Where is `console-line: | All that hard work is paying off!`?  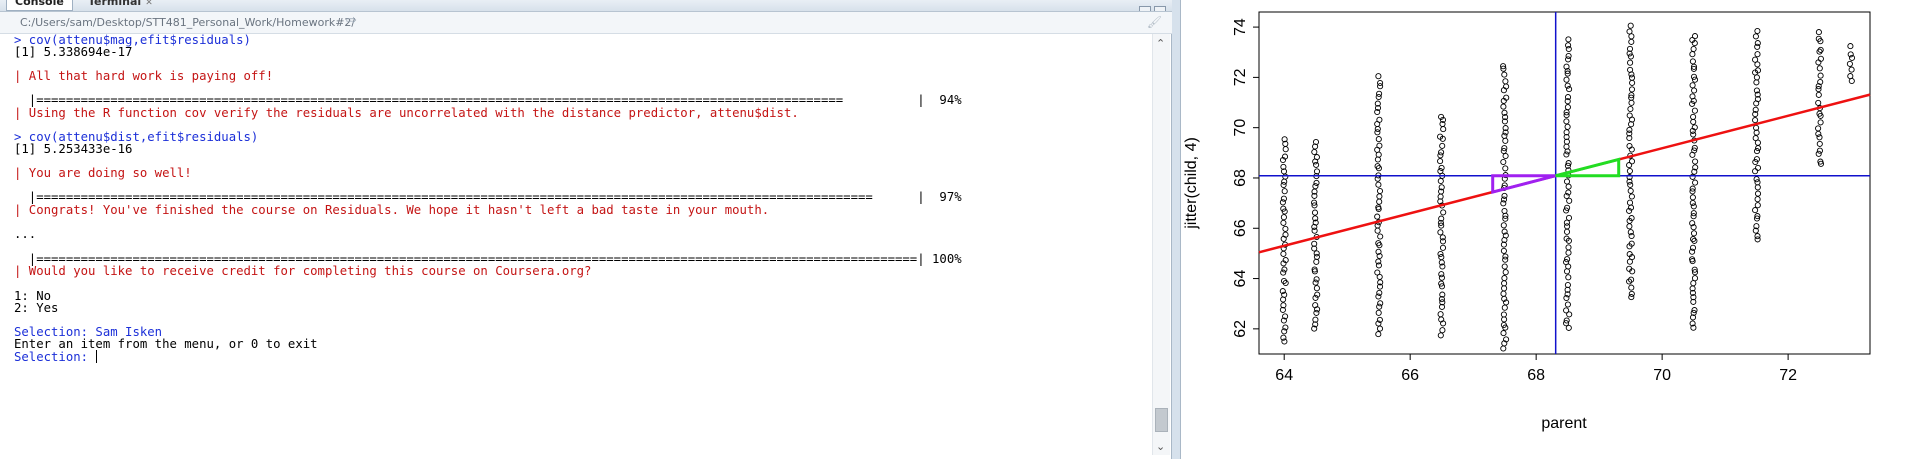
console-line: | All that hard work is paying off! is located at coordinates (144, 76).